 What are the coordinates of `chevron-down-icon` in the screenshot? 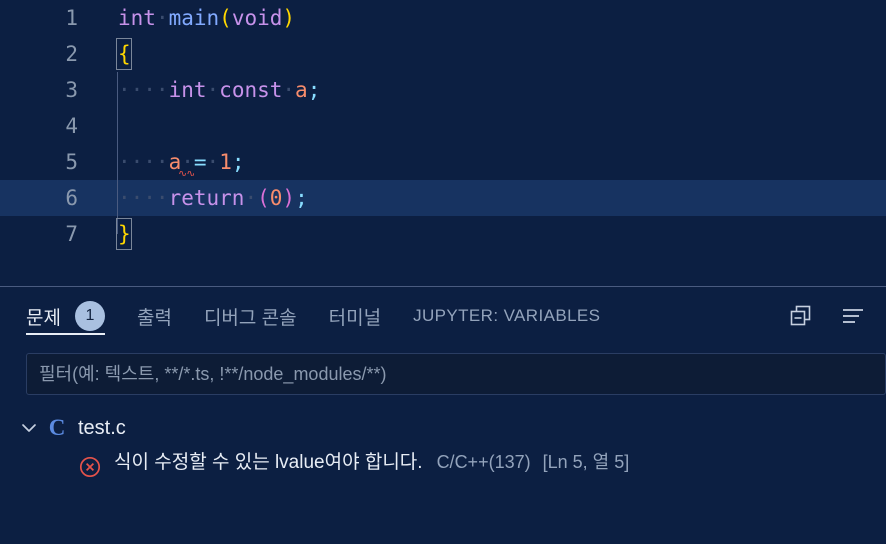 It's located at (29, 428).